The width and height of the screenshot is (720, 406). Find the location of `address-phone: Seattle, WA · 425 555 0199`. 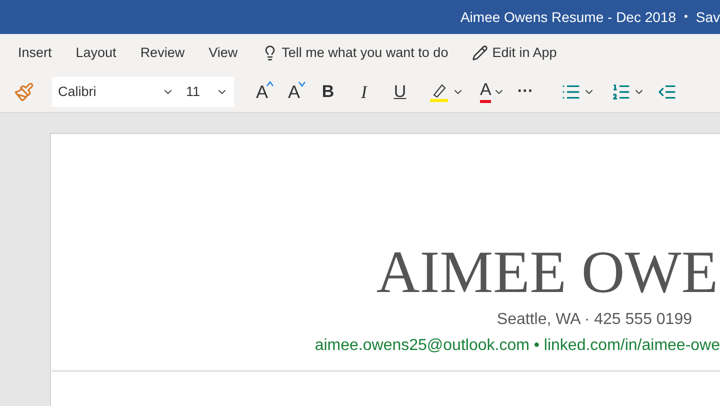

address-phone: Seattle, WA · 425 555 0199 is located at coordinates (594, 320).